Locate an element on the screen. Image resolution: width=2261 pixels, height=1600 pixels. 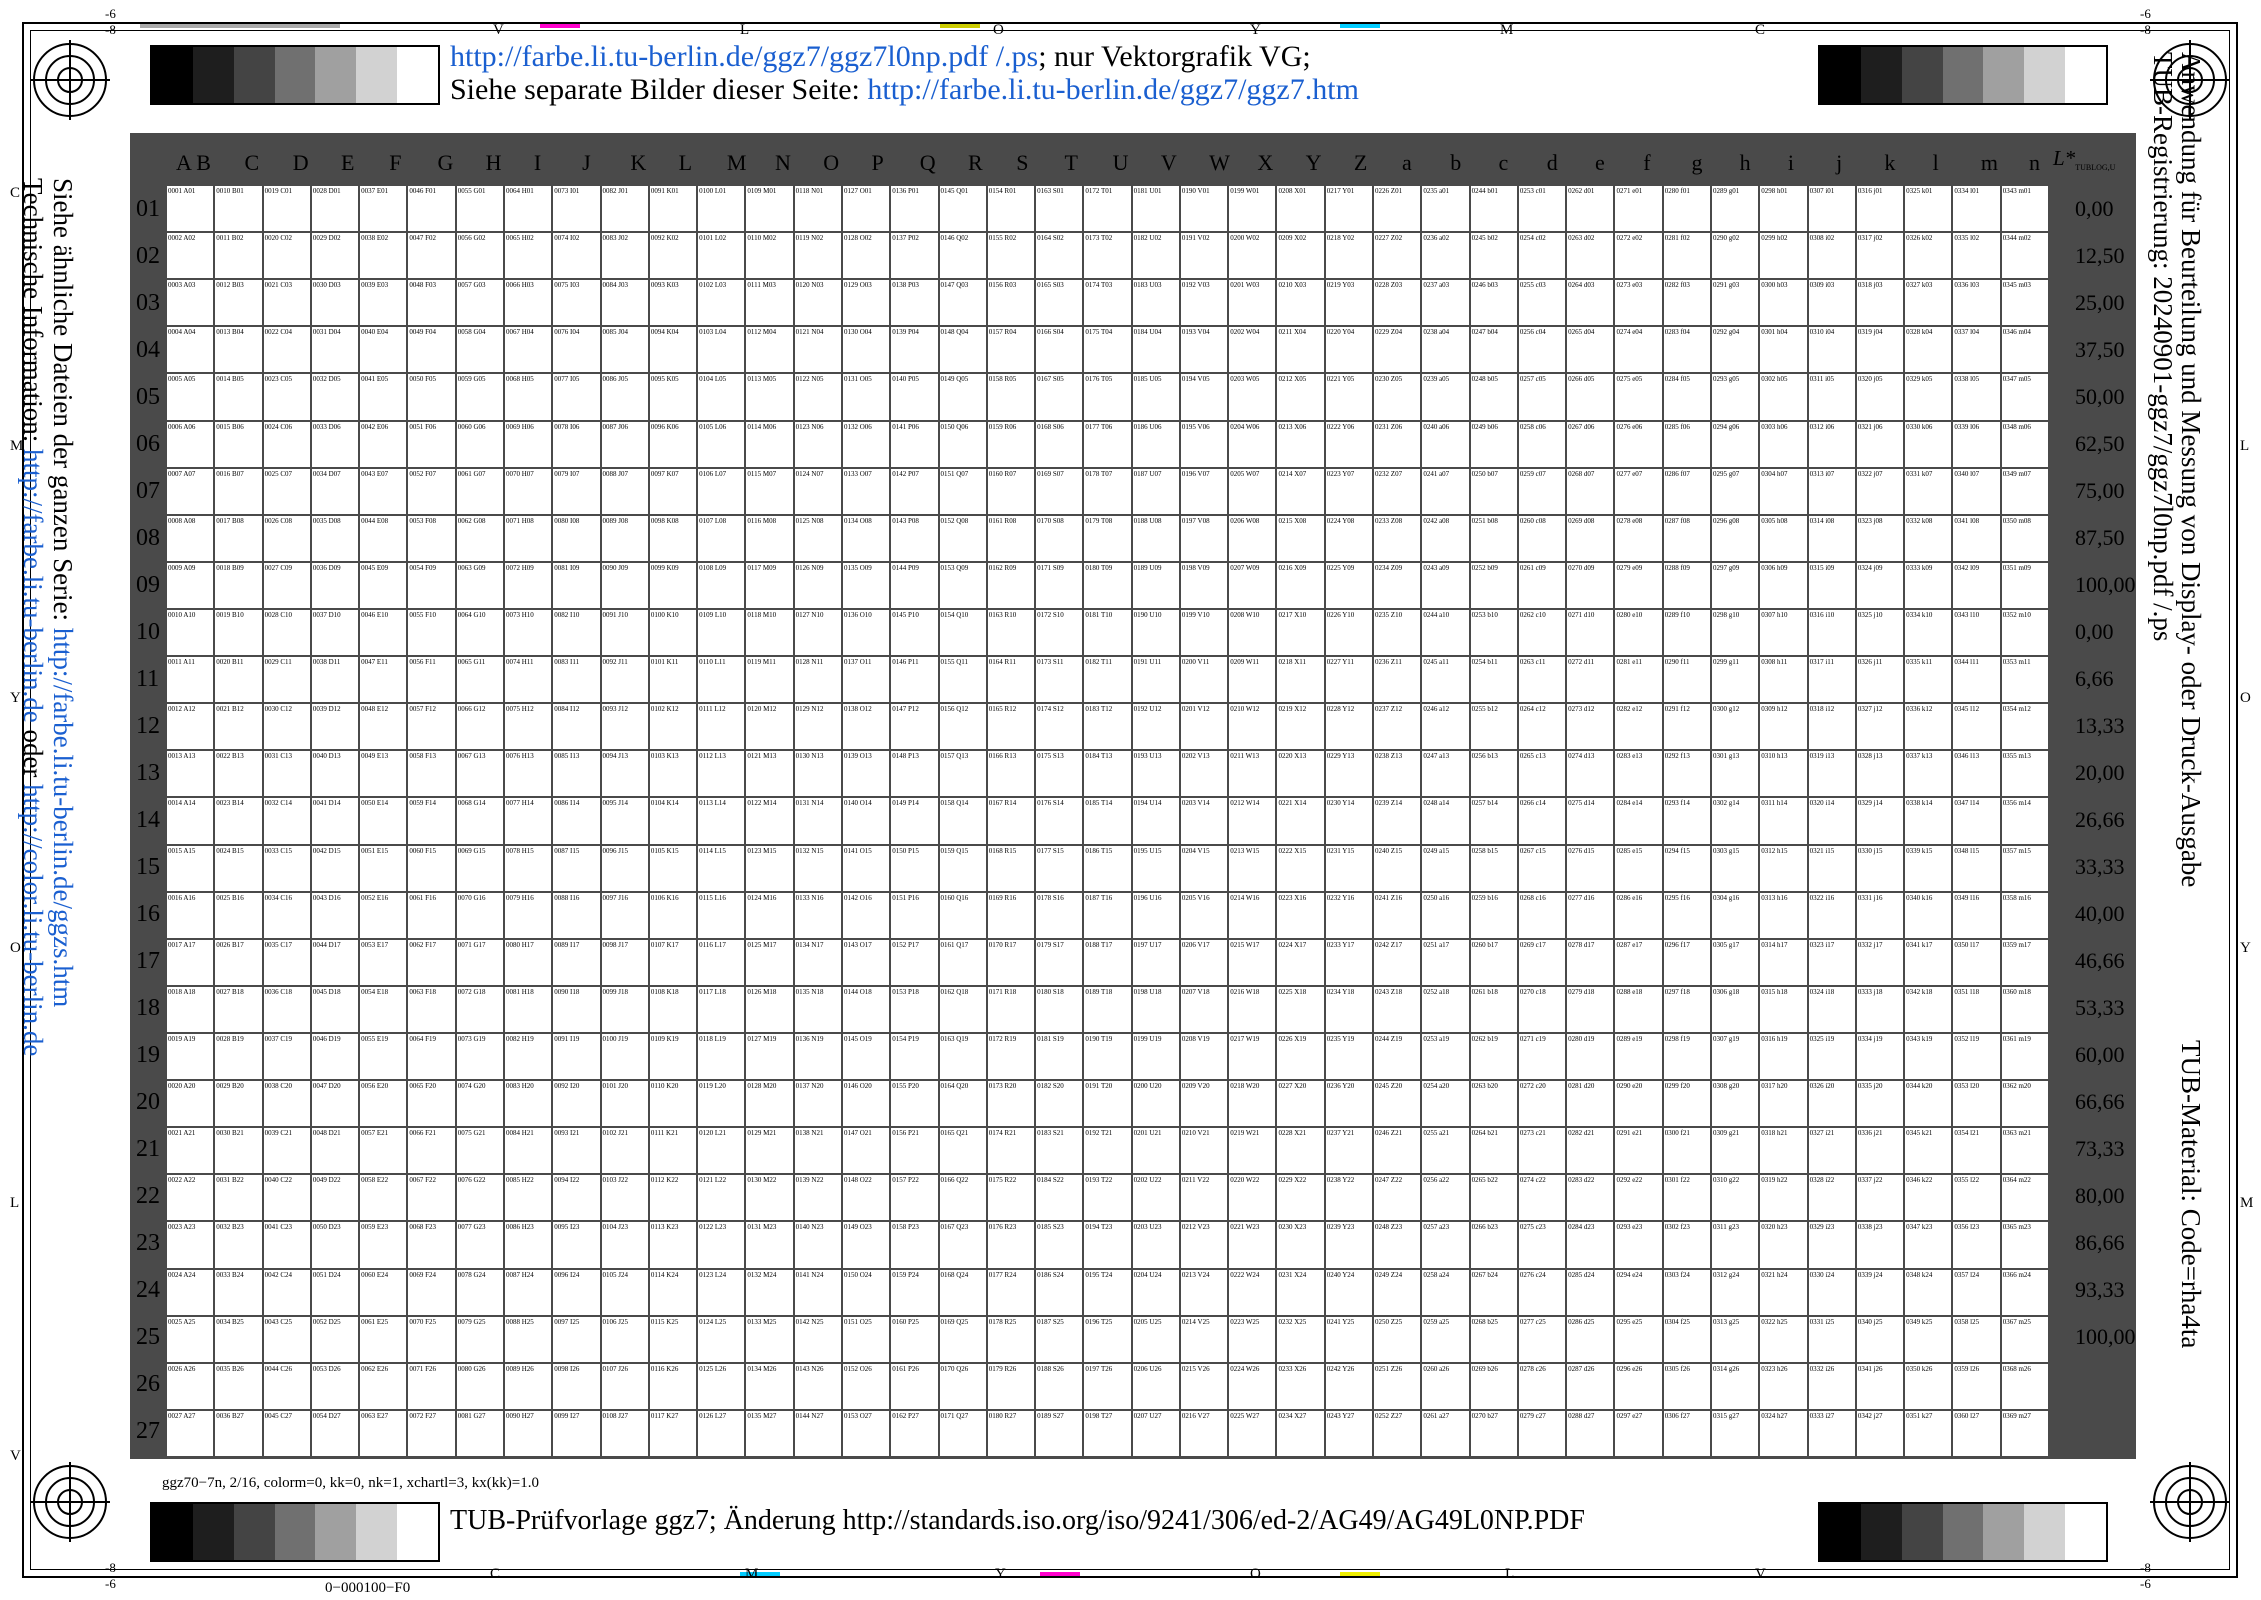
color-patch: 0203 V14 is located at coordinates (1204, 821).